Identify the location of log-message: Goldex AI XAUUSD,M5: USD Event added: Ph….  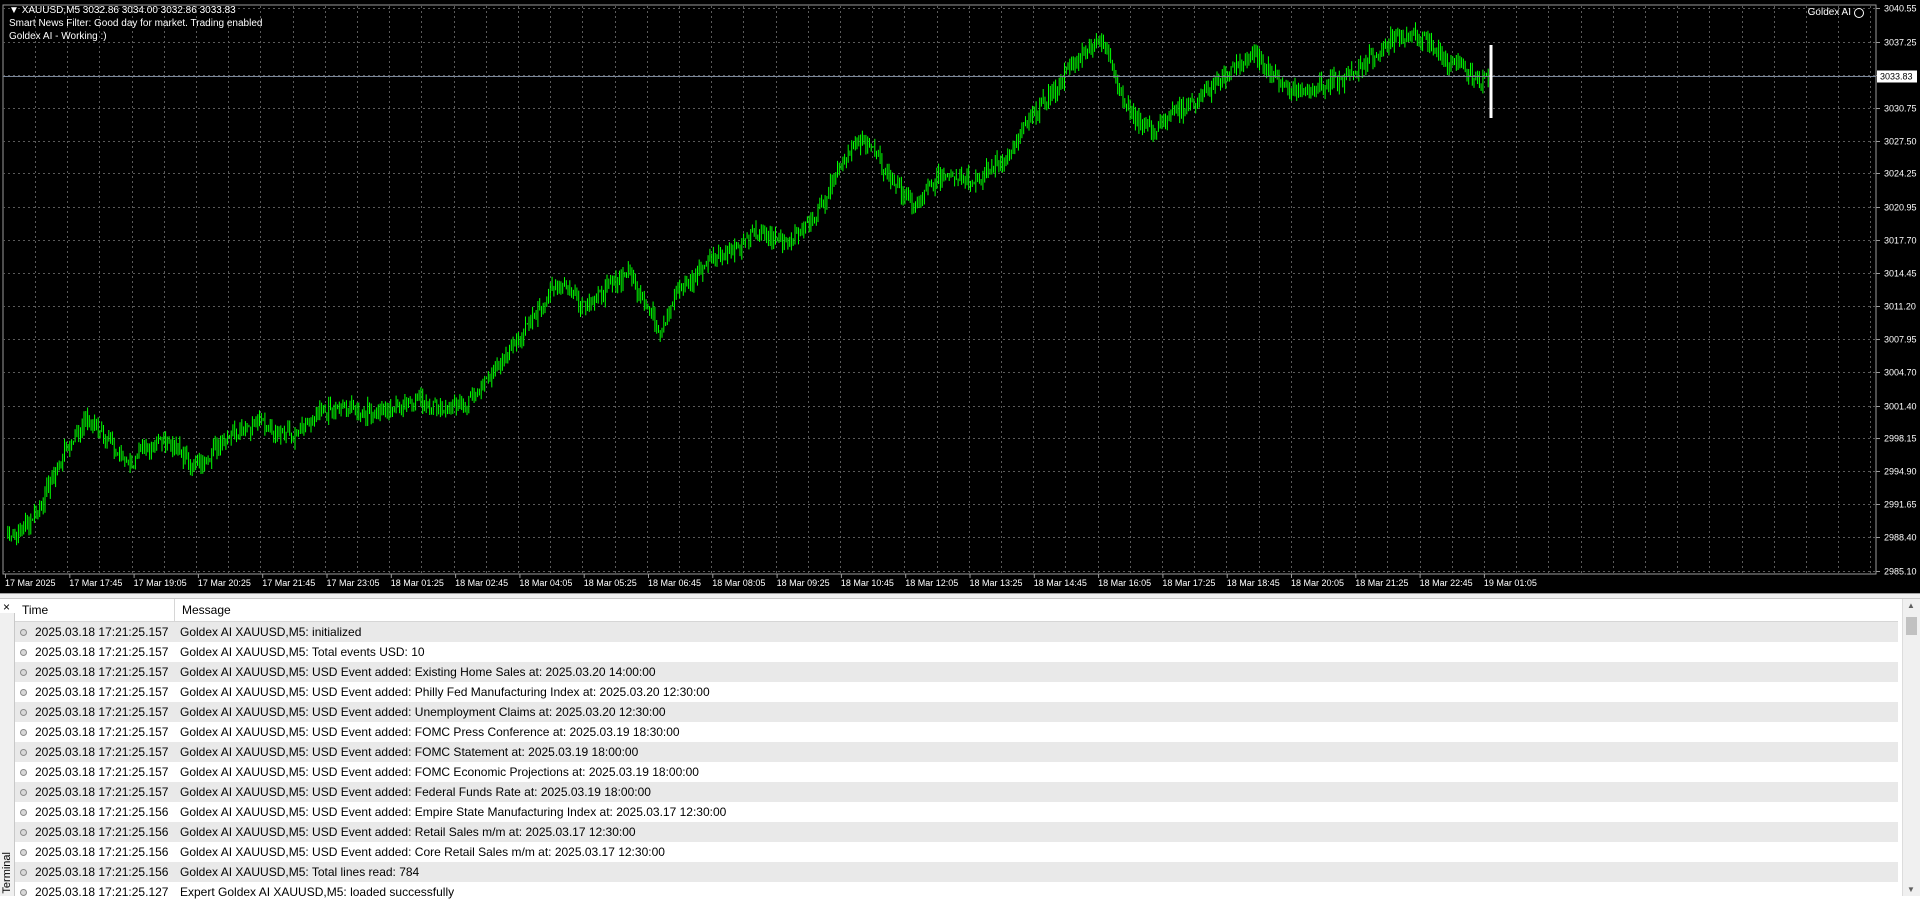
(445, 692).